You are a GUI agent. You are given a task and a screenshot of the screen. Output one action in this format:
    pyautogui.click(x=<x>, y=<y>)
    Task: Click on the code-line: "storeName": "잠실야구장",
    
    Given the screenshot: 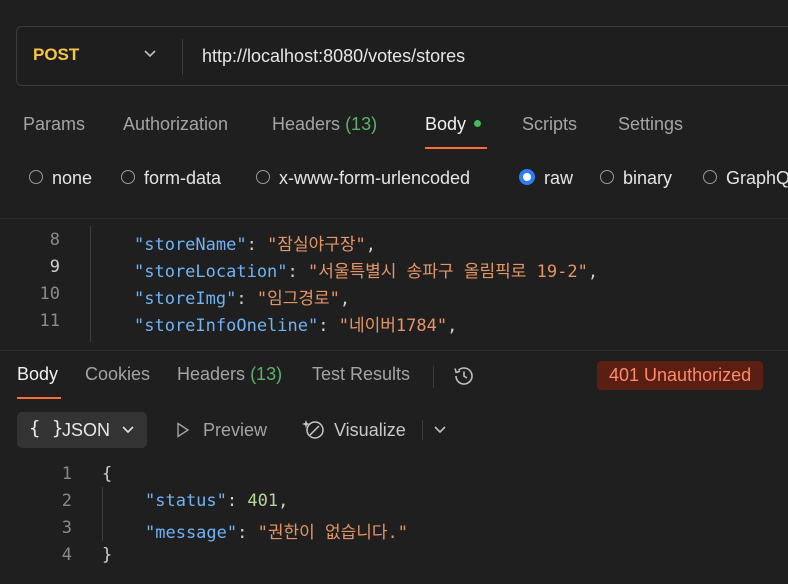 What is the action you would take?
    pyautogui.click(x=255, y=245)
    